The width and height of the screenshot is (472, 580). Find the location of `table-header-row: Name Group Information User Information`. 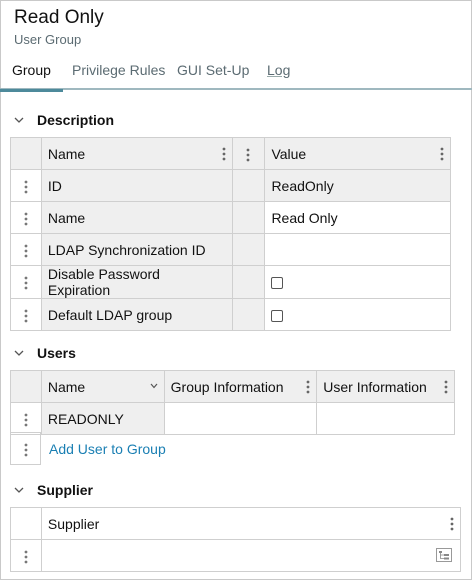

table-header-row: Name Group Information User Information is located at coordinates (232, 386).